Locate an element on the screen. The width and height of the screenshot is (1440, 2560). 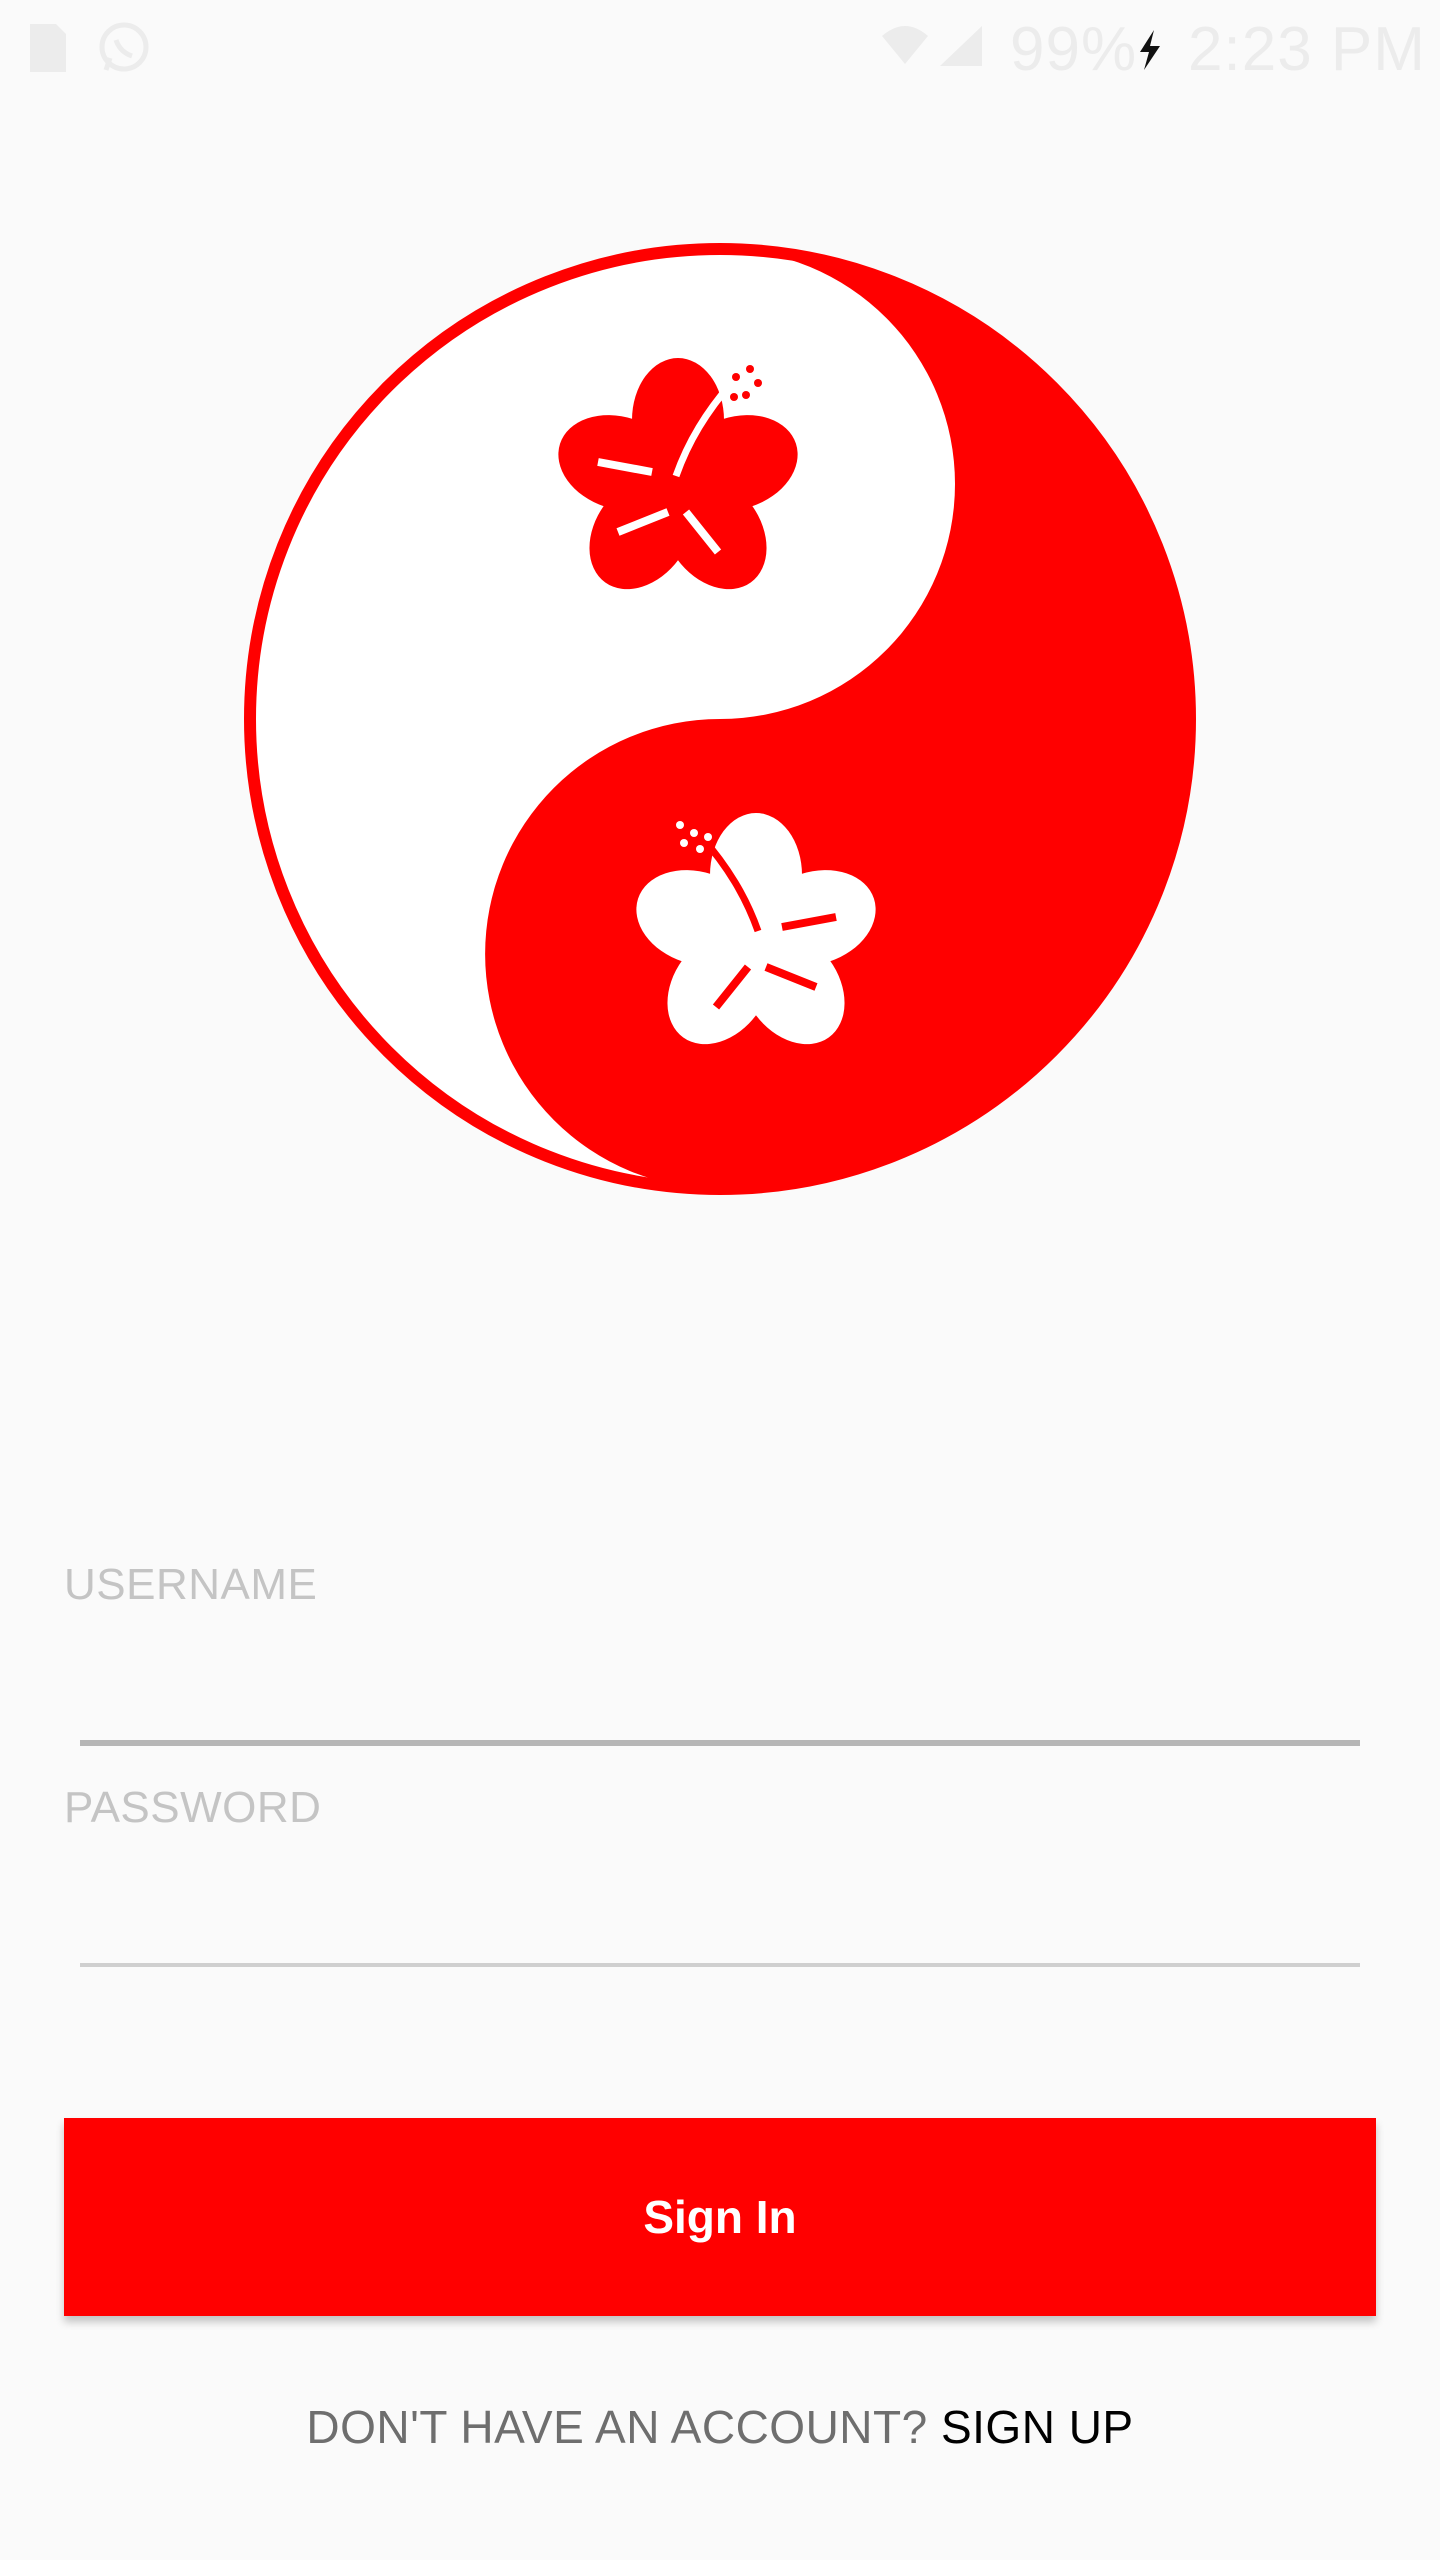
sim-card-icon is located at coordinates (48, 50).